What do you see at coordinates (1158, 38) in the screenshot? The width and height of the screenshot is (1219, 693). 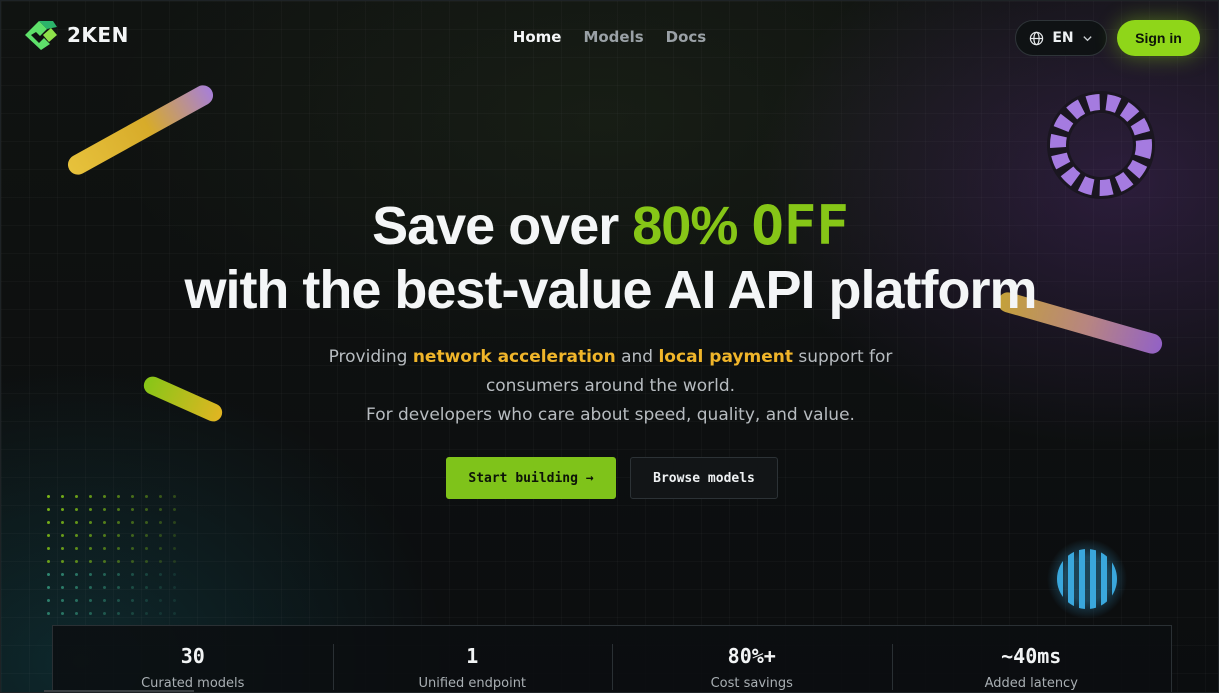 I see `signin-button: Sign in` at bounding box center [1158, 38].